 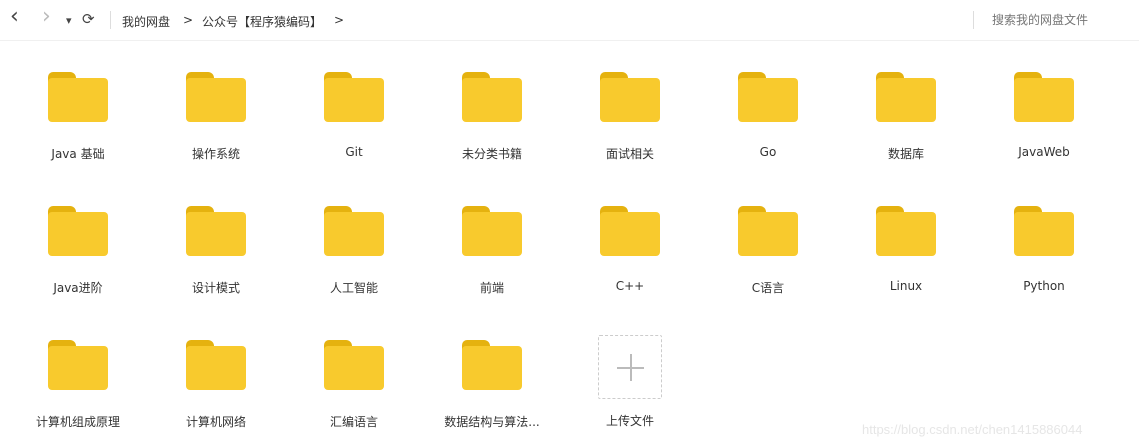 What do you see at coordinates (78, 154) in the screenshot?
I see `folder-name: Java 基础` at bounding box center [78, 154].